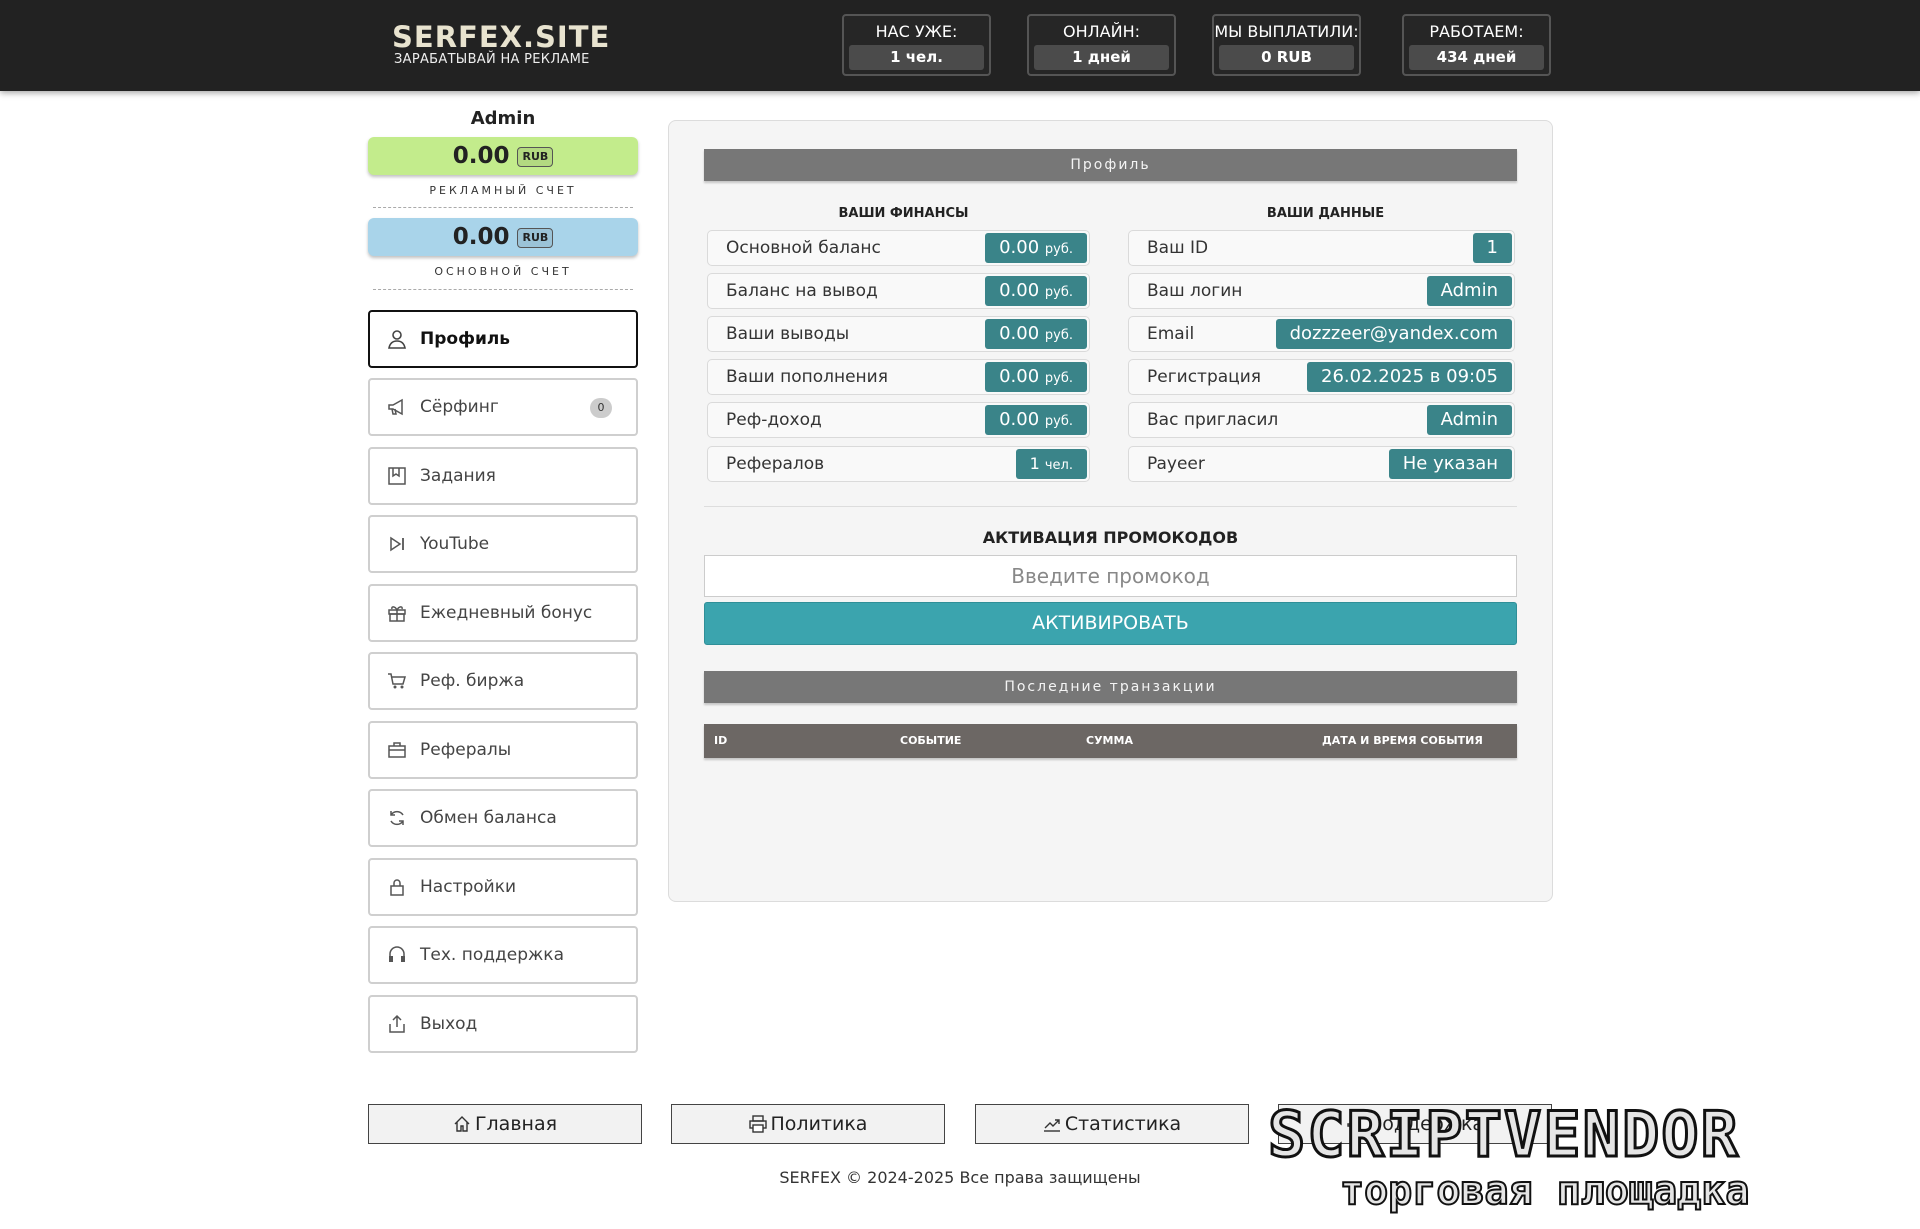 Image resolution: width=1920 pixels, height=1229 pixels. Describe the element at coordinates (1582, 1159) in the screenshot. I see `scriptvendor-watermark: SCRIPTVENDOR торговая площадка` at that location.